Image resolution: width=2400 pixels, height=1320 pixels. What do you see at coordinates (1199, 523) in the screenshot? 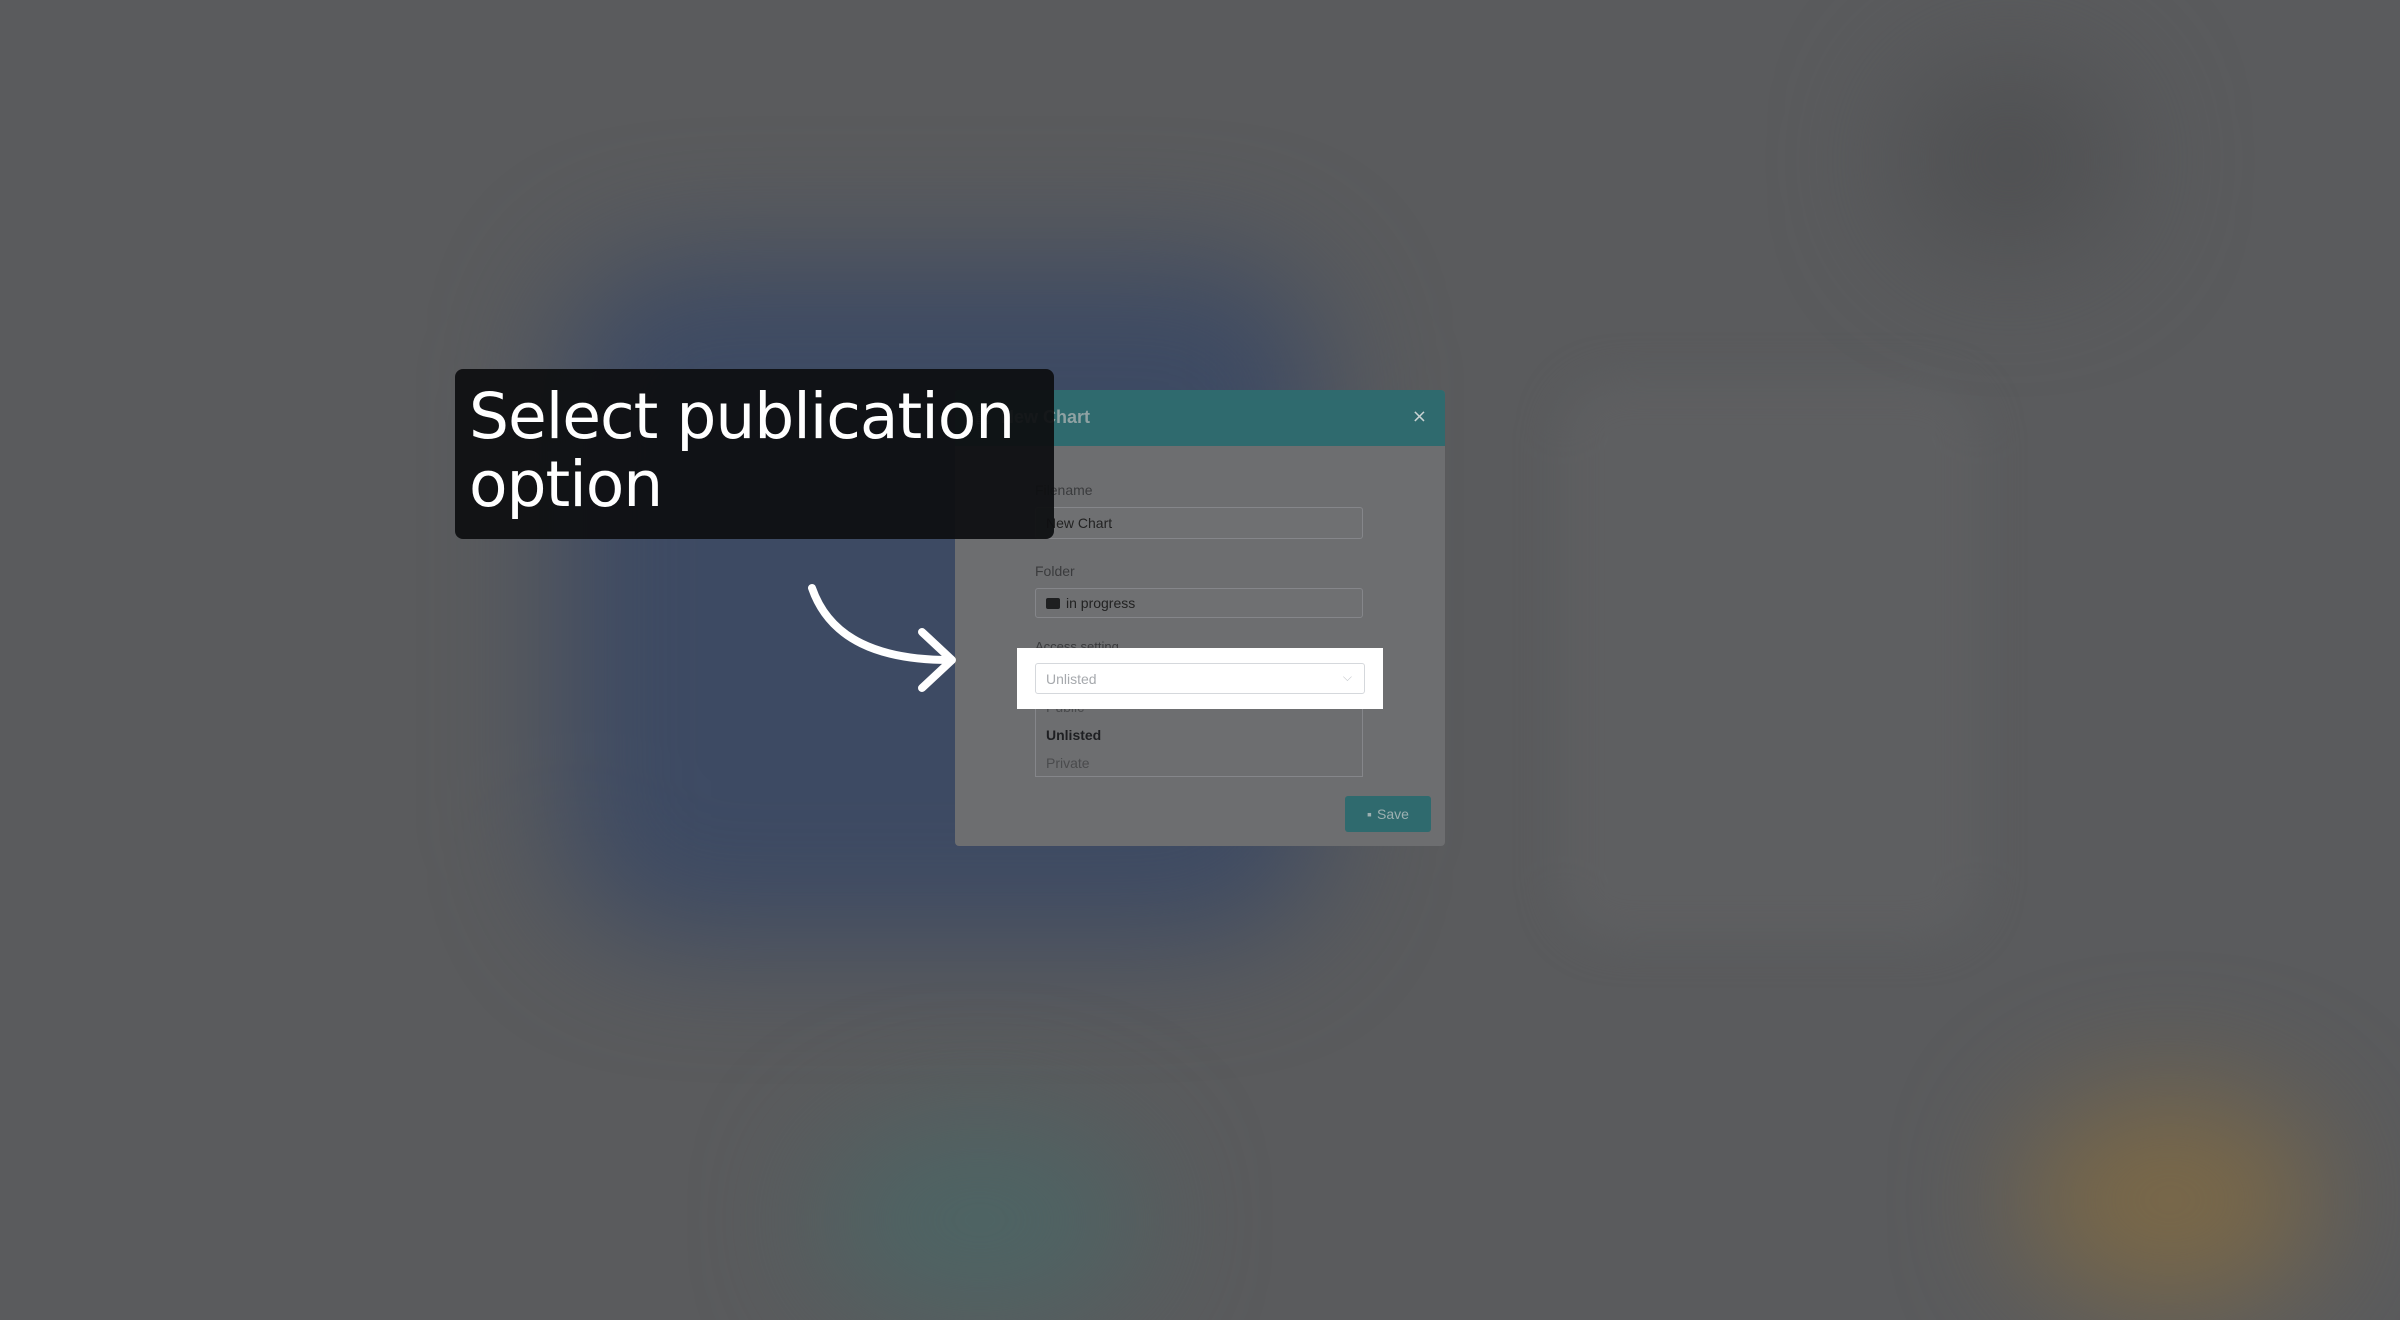
I see `filename-field: New Chart` at bounding box center [1199, 523].